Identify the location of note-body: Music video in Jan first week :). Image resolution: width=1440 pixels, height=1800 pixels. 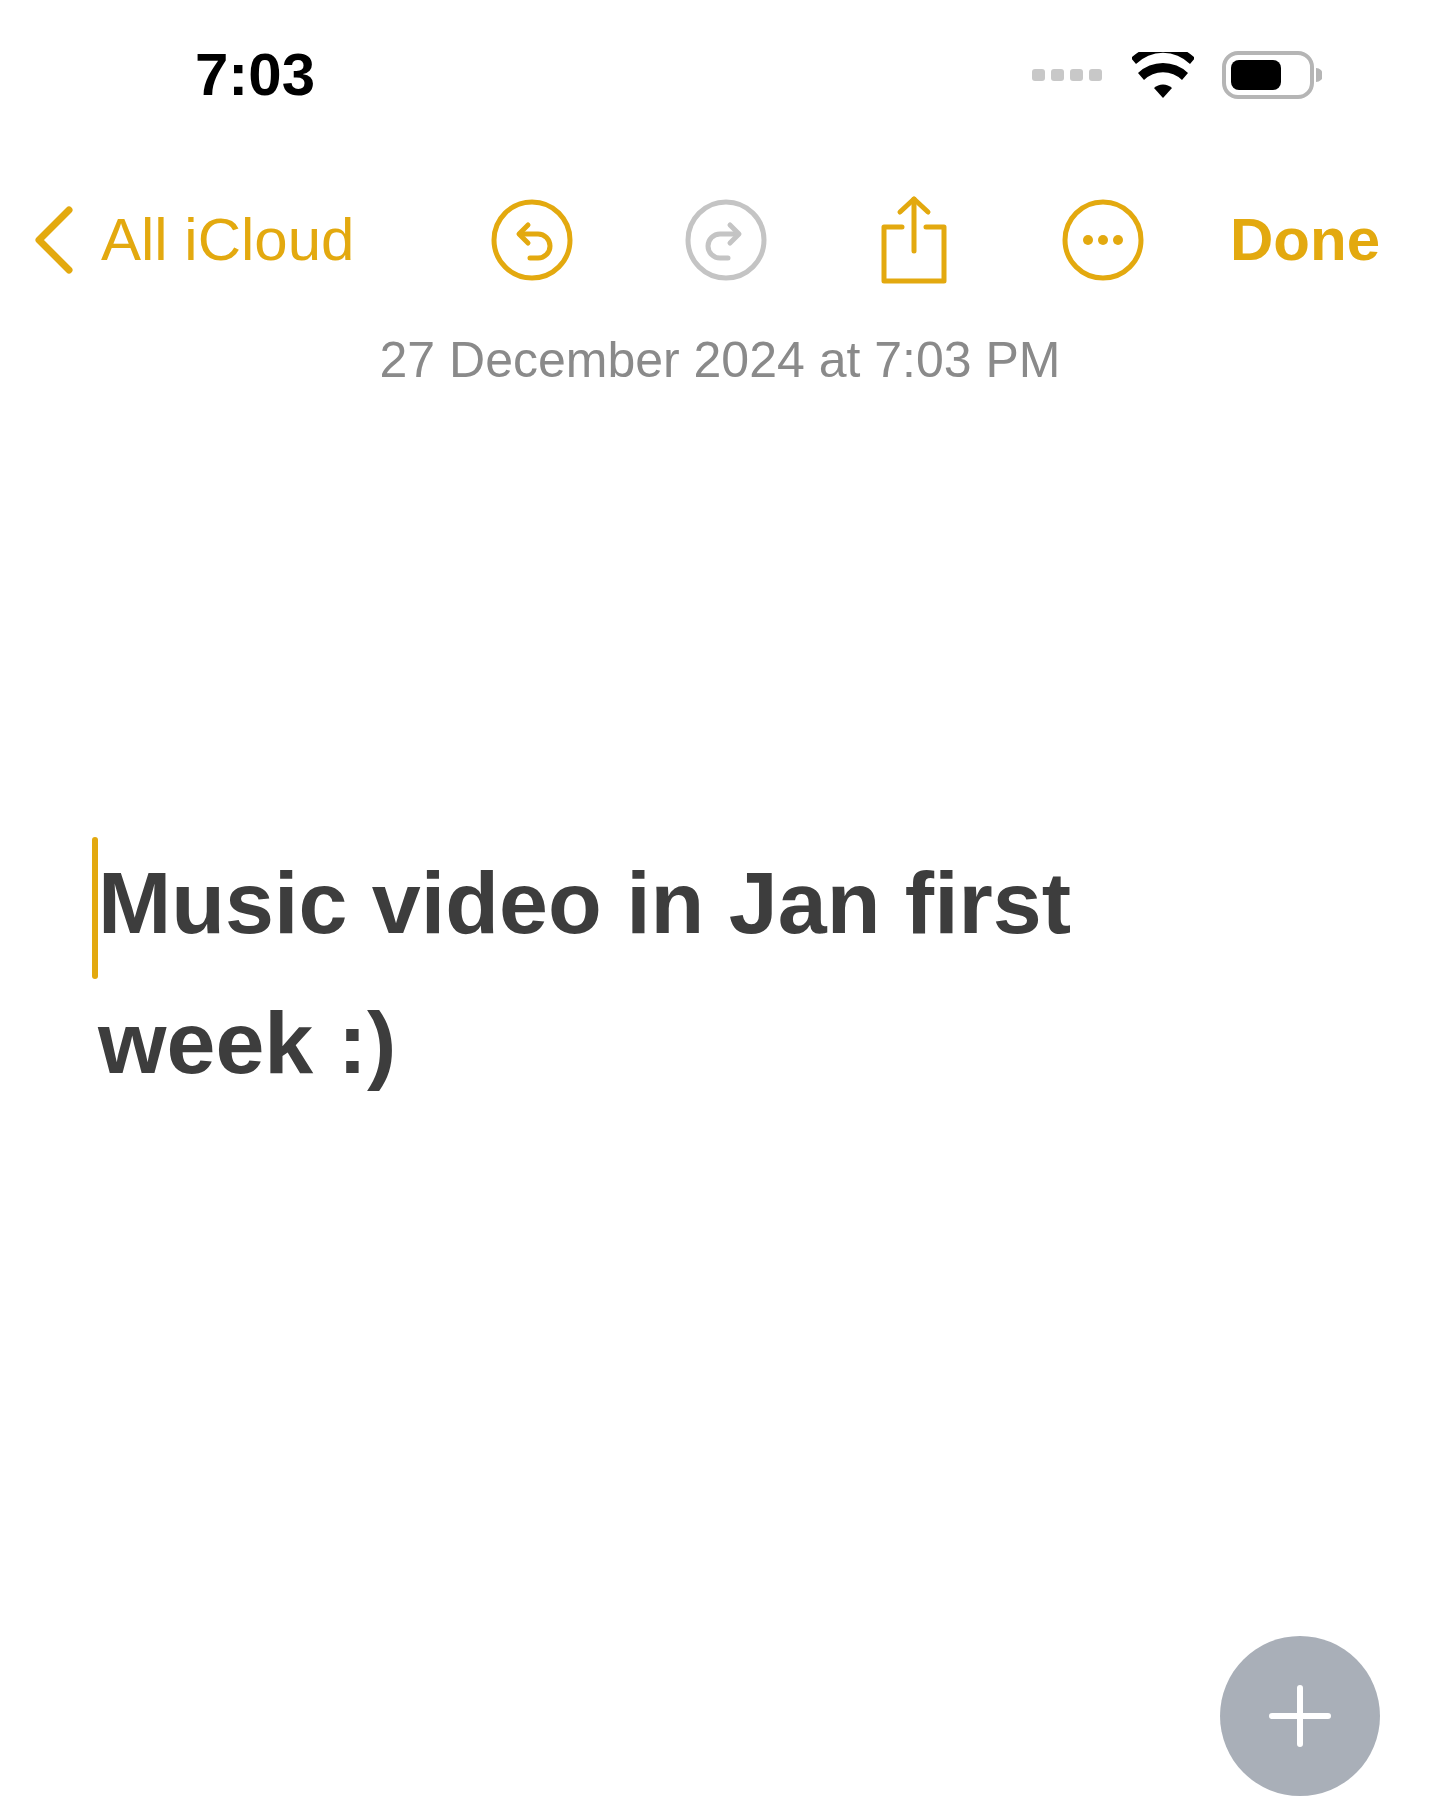
(585, 973).